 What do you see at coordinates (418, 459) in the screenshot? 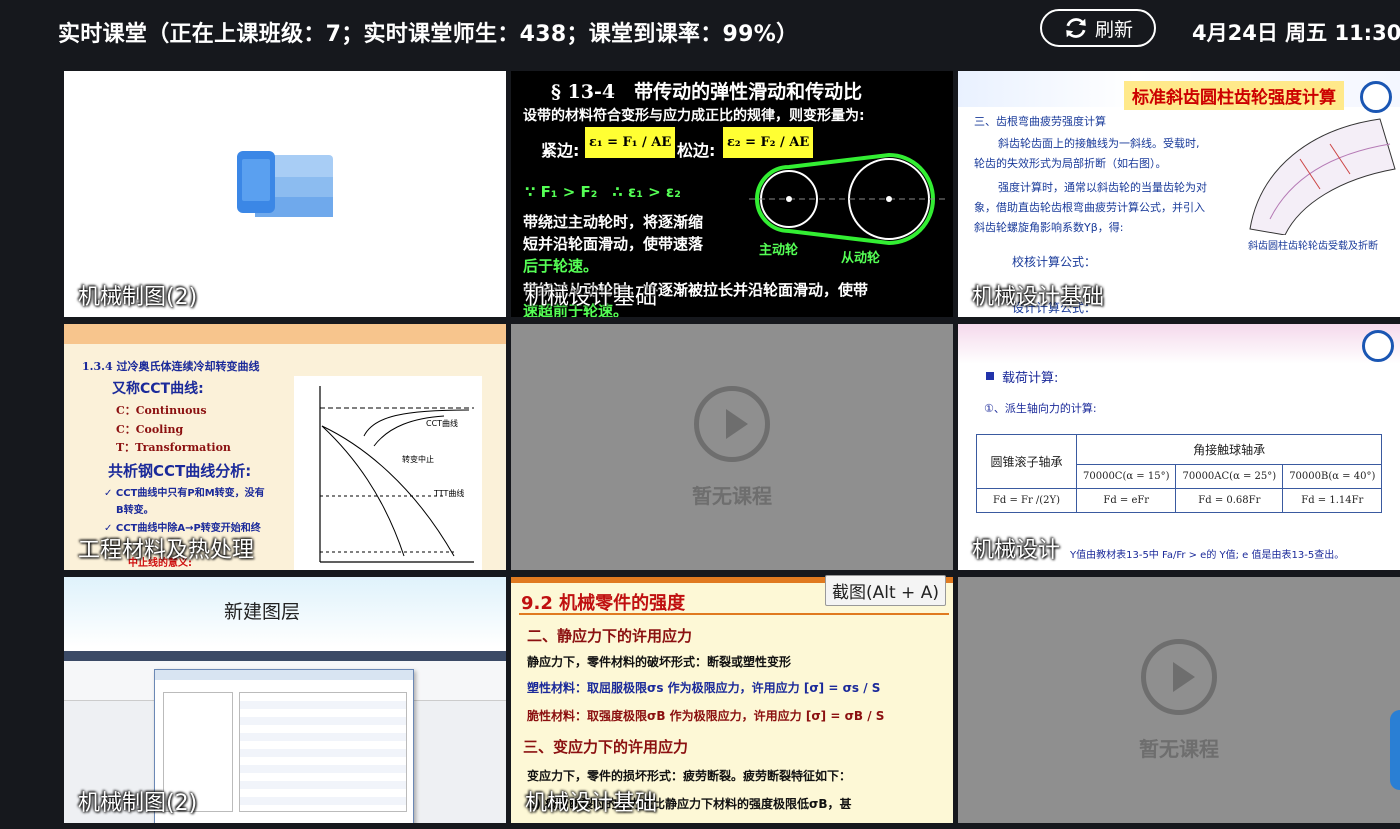
I see `chart-label: 转变中止` at bounding box center [418, 459].